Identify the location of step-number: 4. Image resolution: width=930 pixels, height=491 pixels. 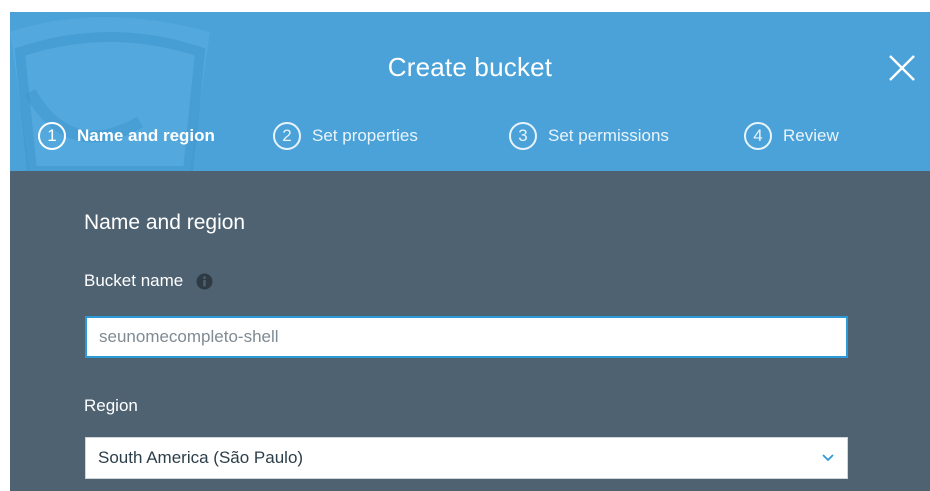
(758, 136).